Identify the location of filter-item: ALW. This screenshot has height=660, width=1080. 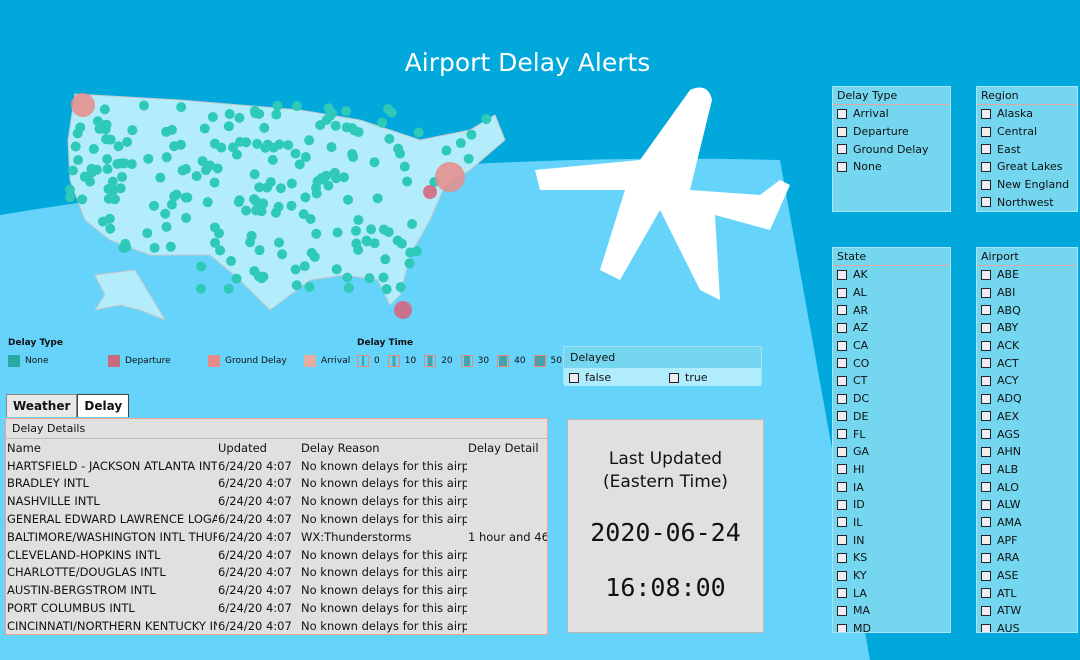
(1027, 505).